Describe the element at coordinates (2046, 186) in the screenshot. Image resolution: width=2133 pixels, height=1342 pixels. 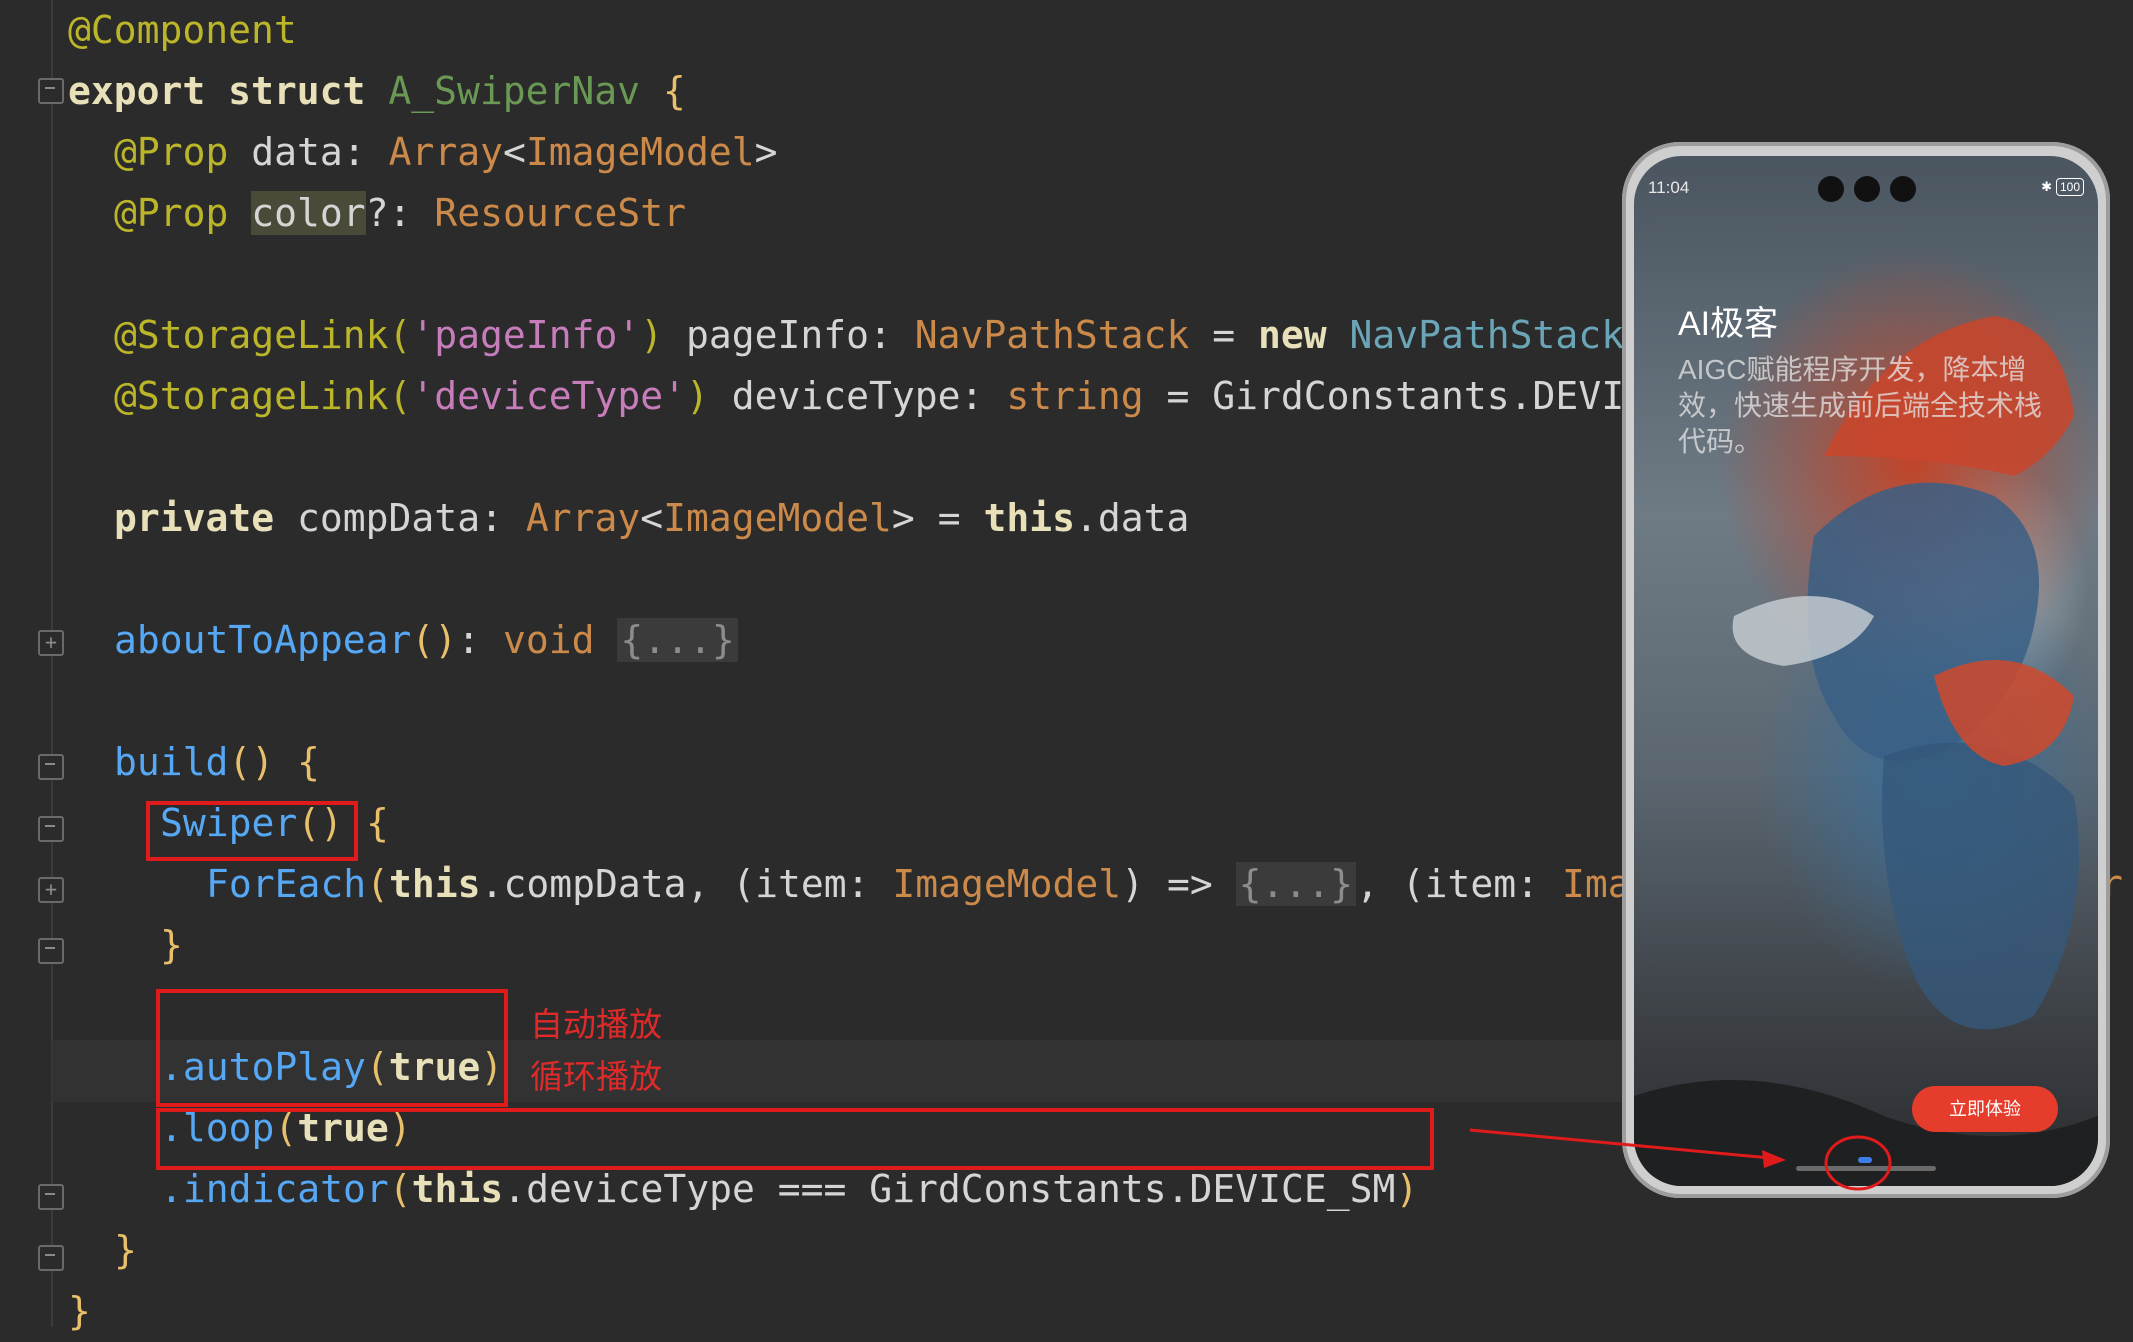
I see `bluetooth-icon: ✱` at that location.